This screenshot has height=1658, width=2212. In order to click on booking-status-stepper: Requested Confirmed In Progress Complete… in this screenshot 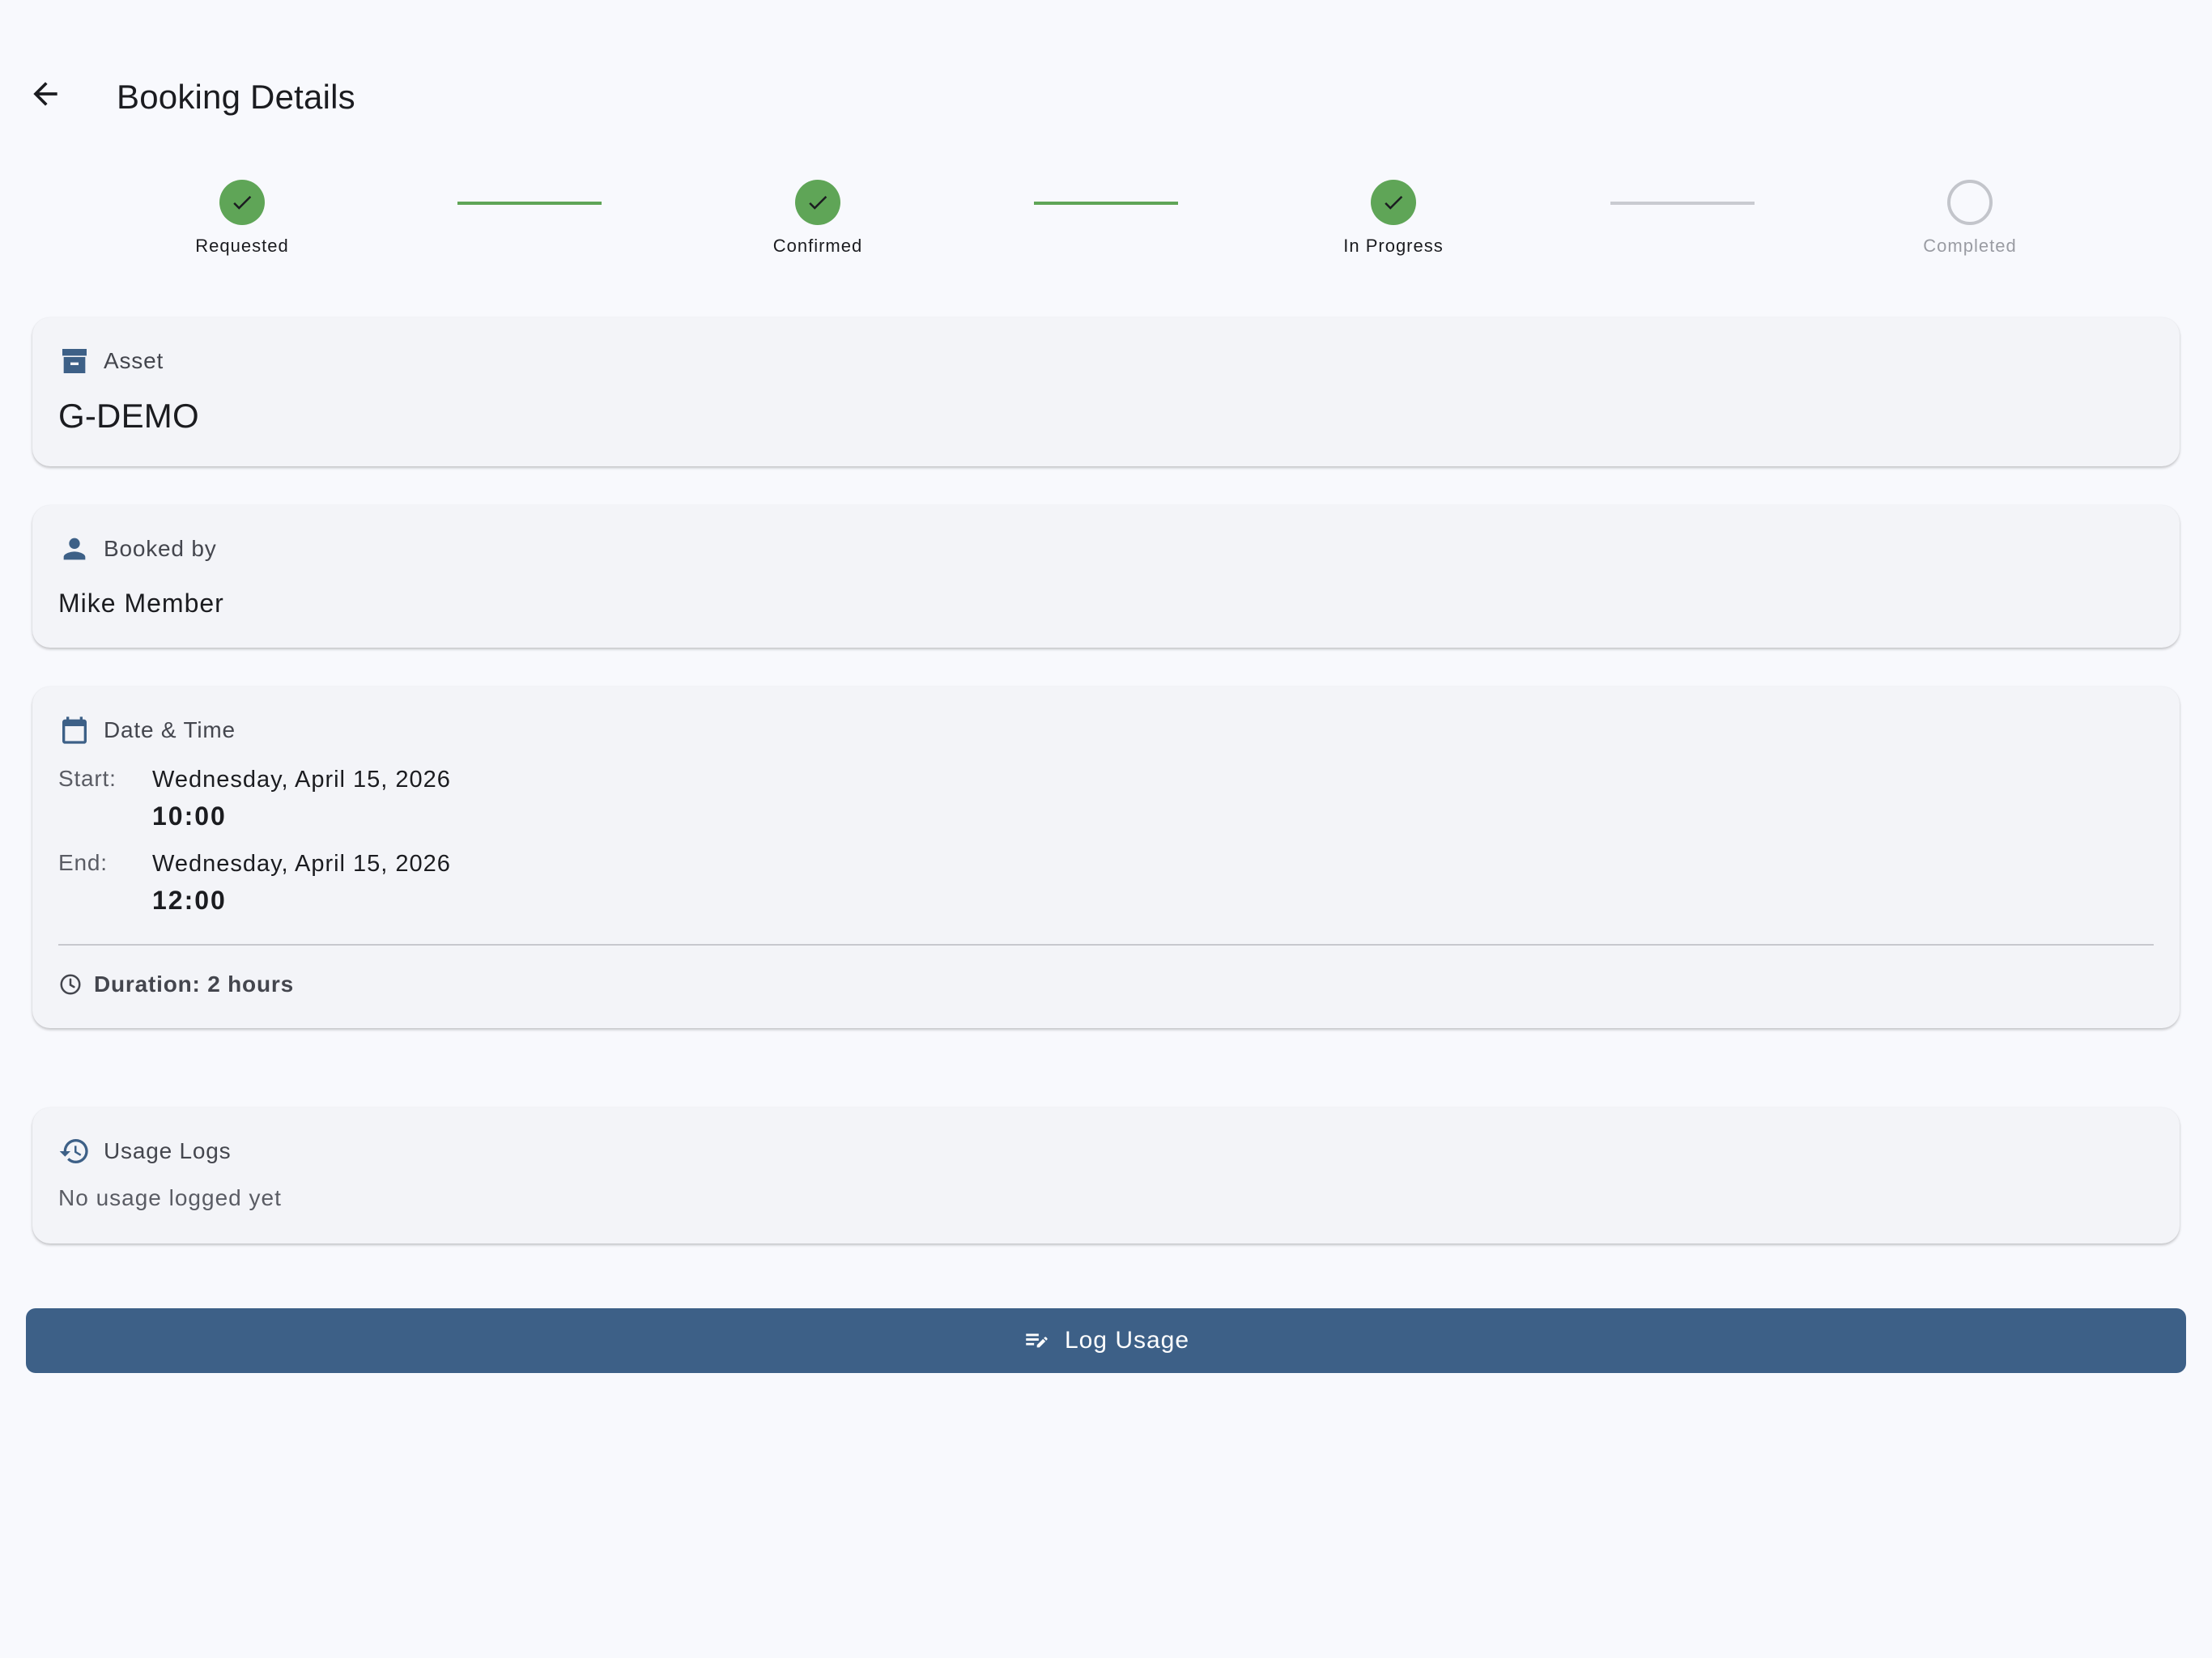, I will do `click(1106, 224)`.